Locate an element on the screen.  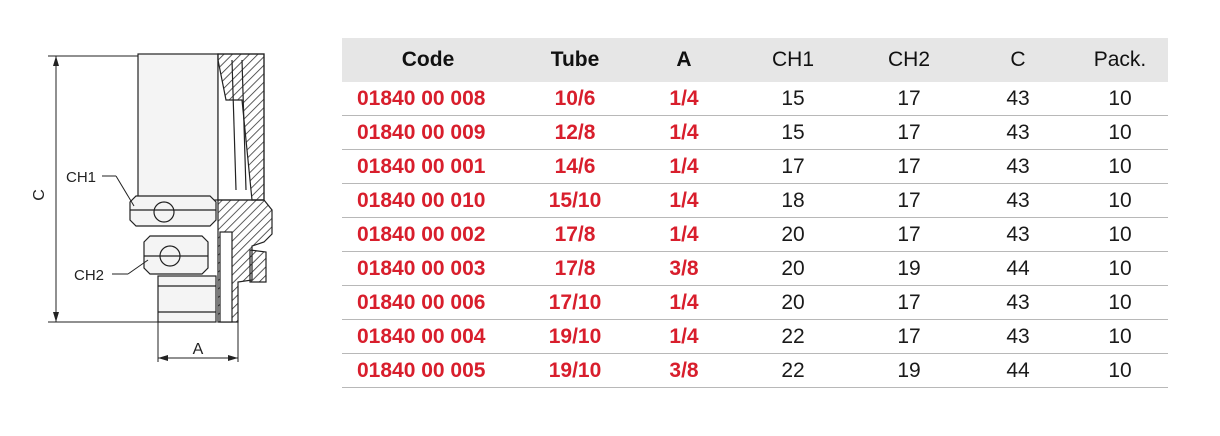
table-row: 01840 00 005 19/10 3/8 22 19 44 10 is located at coordinates (755, 370).